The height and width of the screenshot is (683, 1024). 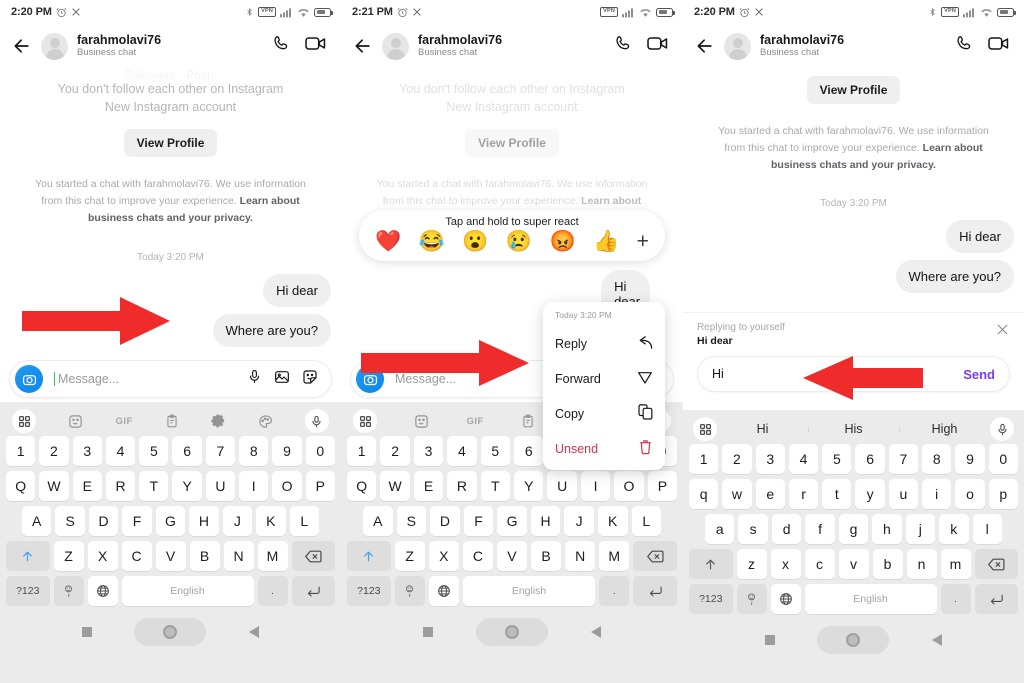 What do you see at coordinates (604, 344) in the screenshot?
I see `context-menu-item-reply: Reply` at bounding box center [604, 344].